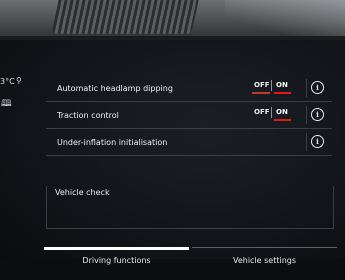  Describe the element at coordinates (125, 17) in the screenshot. I see `air-vent-grille` at that location.